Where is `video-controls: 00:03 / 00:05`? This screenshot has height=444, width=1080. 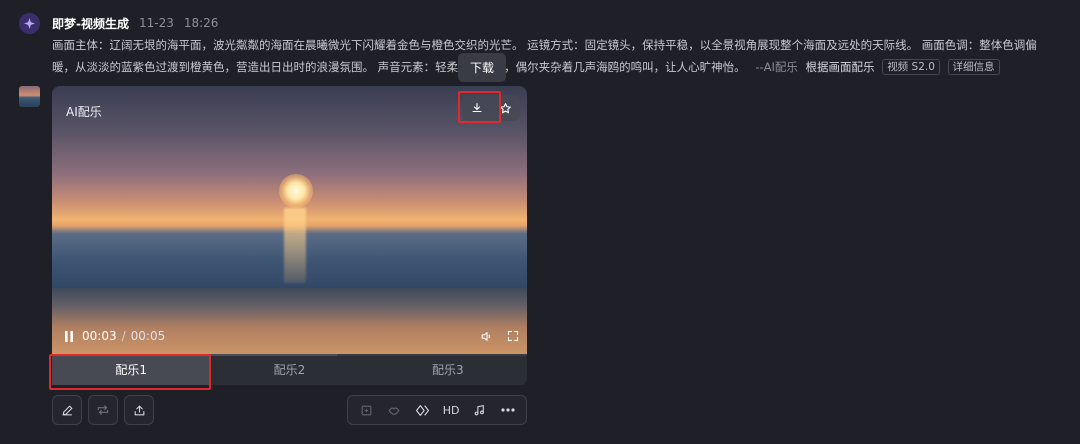 video-controls: 00:03 / 00:05 is located at coordinates (291, 336).